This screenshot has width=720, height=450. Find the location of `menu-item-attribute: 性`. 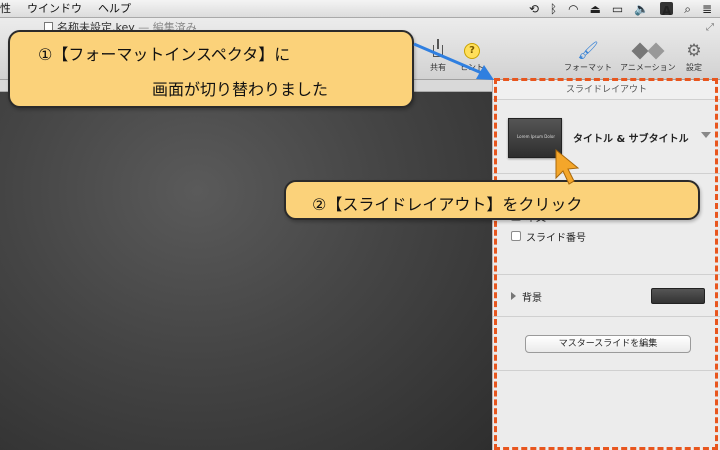

menu-item-attribute: 性 is located at coordinates (9, 9).